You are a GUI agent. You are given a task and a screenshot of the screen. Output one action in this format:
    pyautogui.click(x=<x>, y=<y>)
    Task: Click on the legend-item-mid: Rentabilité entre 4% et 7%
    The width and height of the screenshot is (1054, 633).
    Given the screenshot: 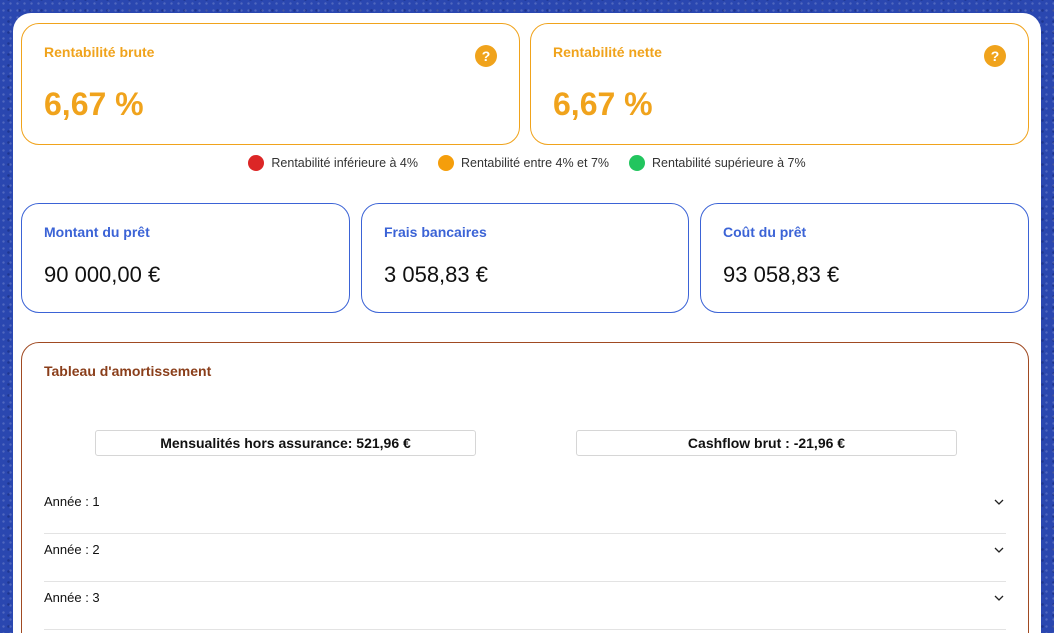 What is the action you would take?
    pyautogui.click(x=523, y=163)
    